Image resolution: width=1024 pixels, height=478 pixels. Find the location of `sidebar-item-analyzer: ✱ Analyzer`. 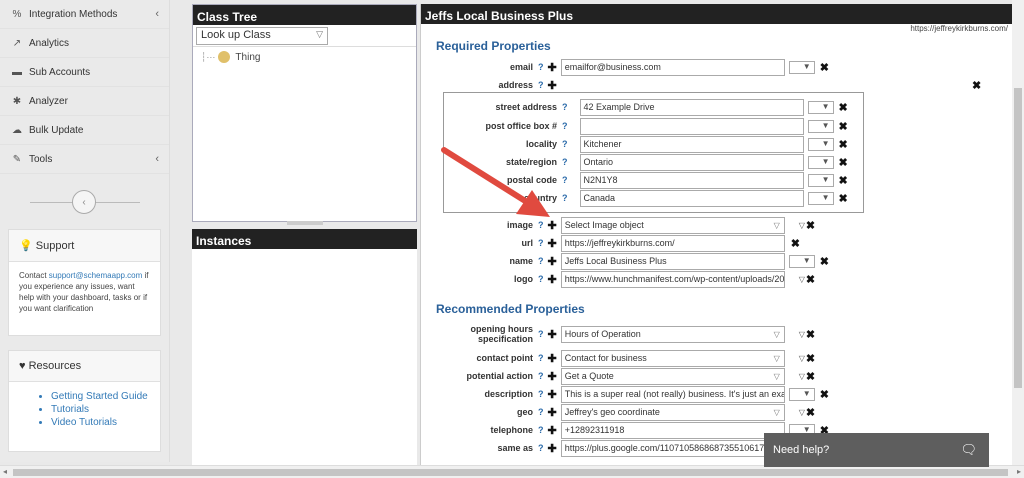

sidebar-item-analyzer: ✱ Analyzer is located at coordinates (84, 101).